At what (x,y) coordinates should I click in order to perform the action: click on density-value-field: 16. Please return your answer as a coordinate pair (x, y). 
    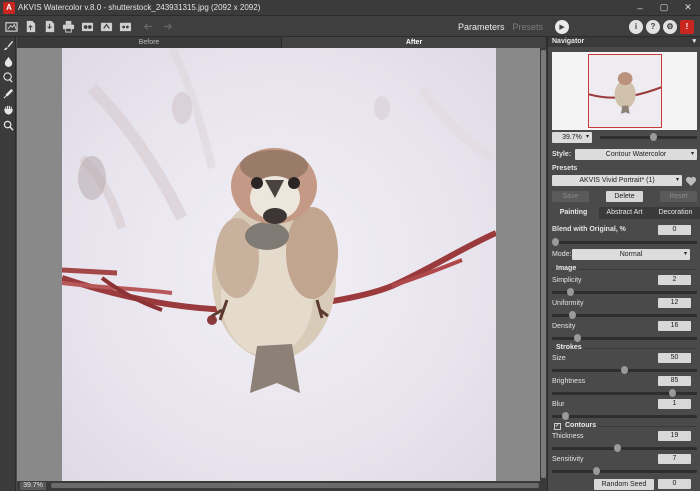
    Looking at the image, I should click on (674, 326).